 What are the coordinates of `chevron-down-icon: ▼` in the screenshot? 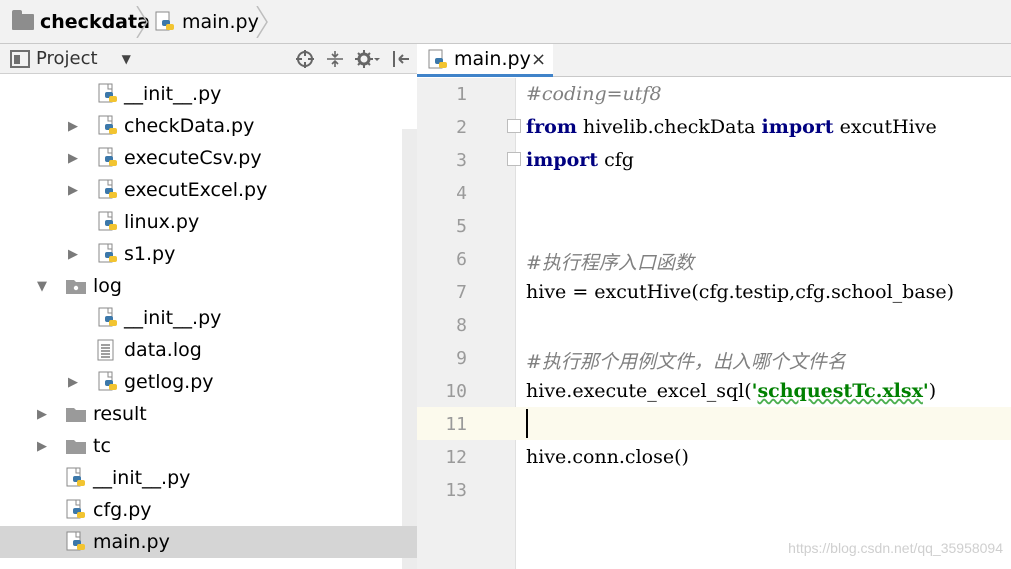 It's located at (126, 59).